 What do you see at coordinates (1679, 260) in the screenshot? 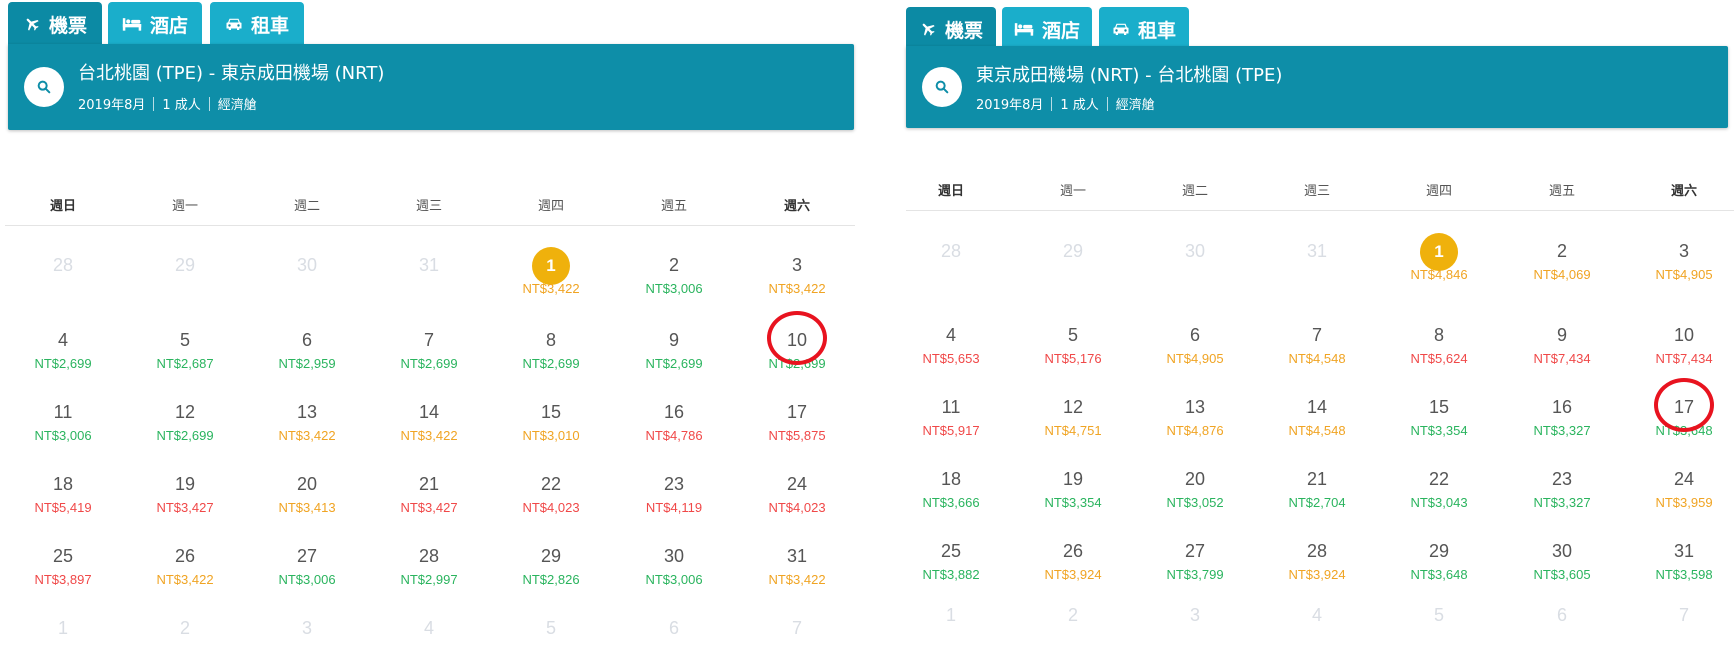
I see `calendar-day-3: 3 NT$4,905` at bounding box center [1679, 260].